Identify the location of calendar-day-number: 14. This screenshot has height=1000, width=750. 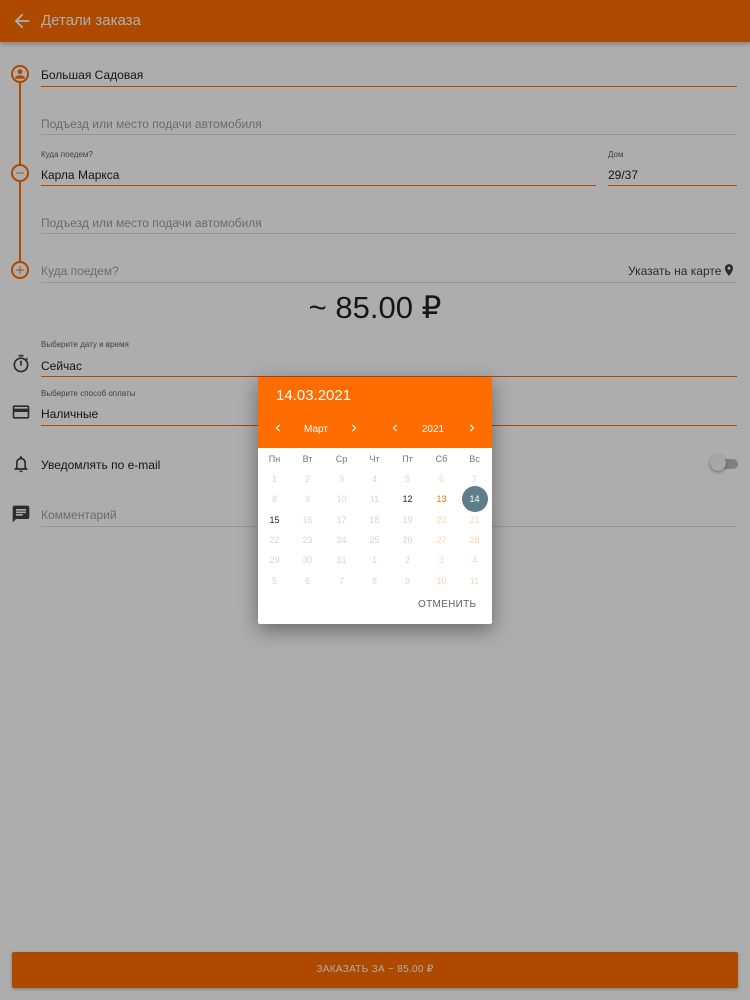
(474, 499).